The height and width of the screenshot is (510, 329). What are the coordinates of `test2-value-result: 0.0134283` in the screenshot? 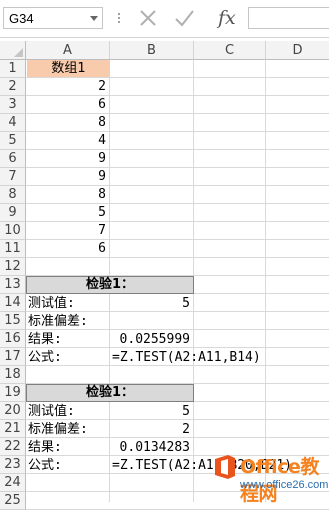 It's located at (150, 447).